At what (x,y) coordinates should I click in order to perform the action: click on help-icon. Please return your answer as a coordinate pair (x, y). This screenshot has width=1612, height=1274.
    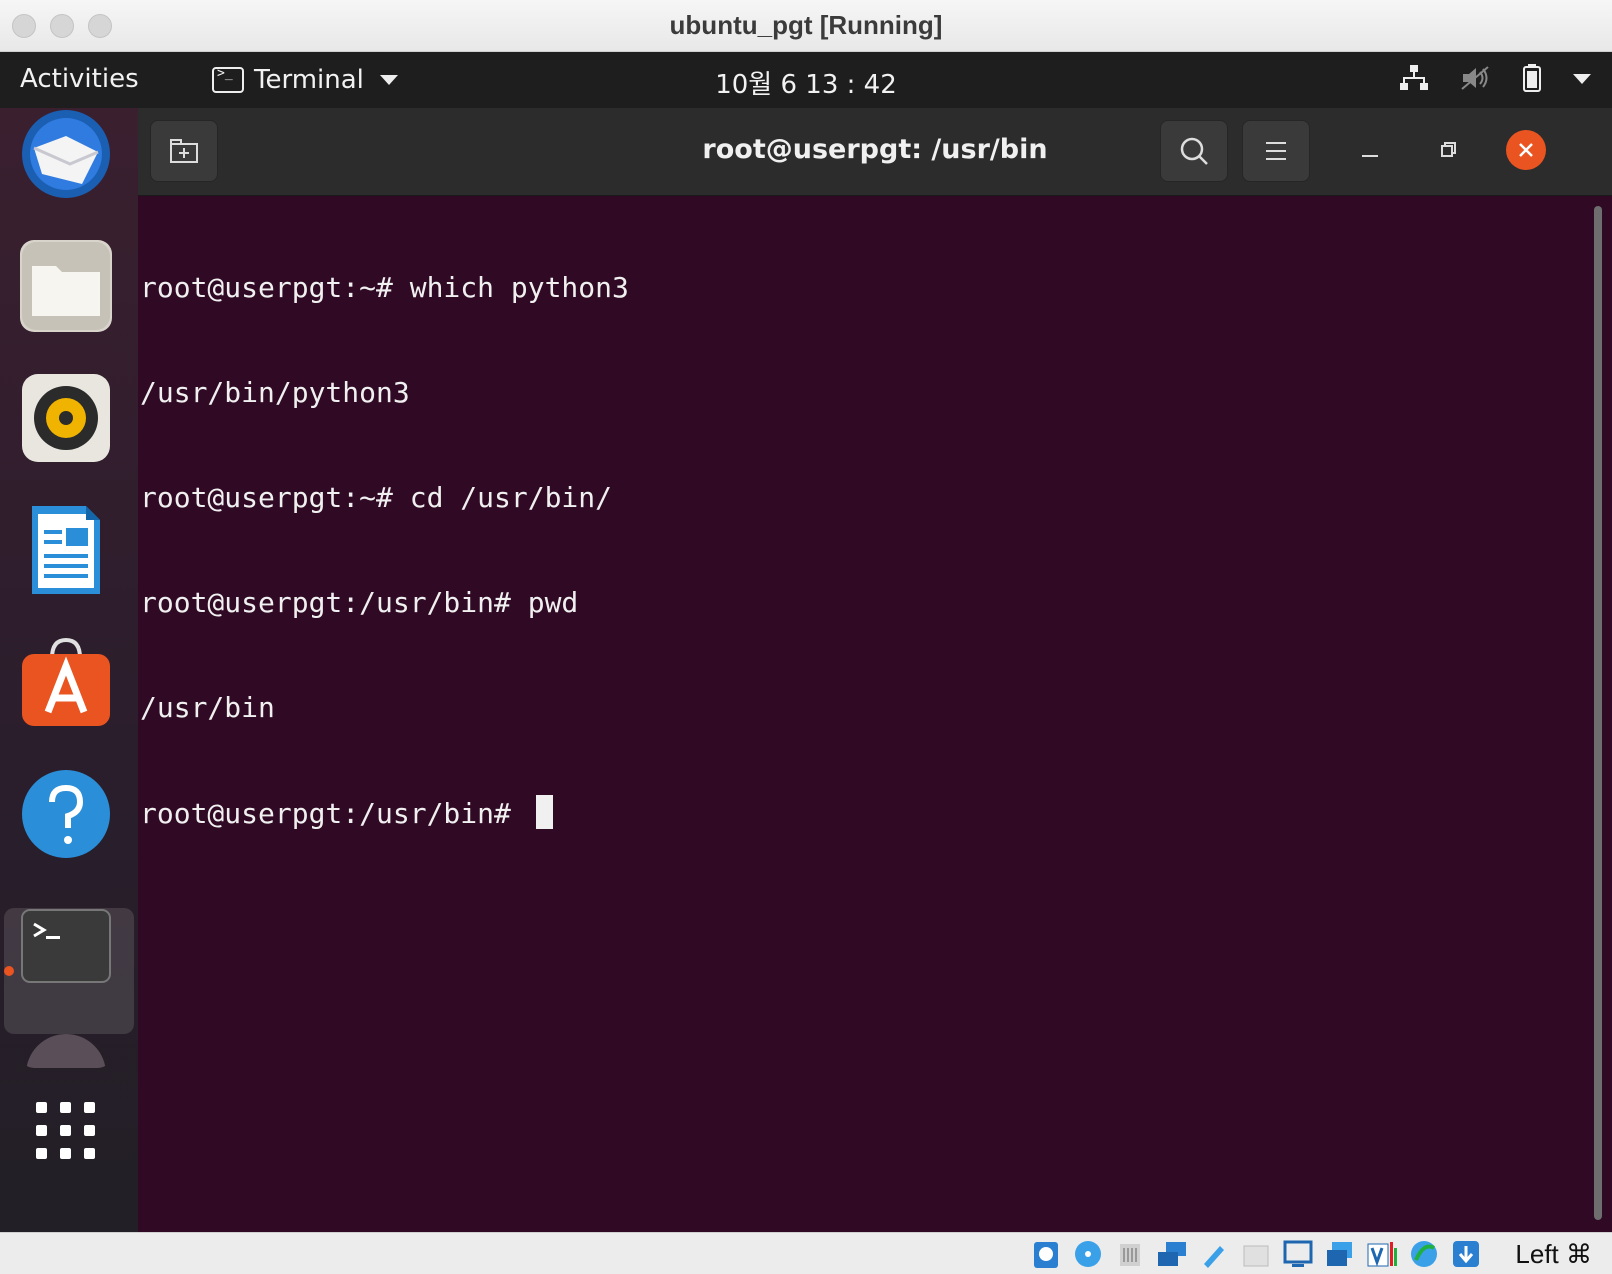
    Looking at the image, I should click on (66, 814).